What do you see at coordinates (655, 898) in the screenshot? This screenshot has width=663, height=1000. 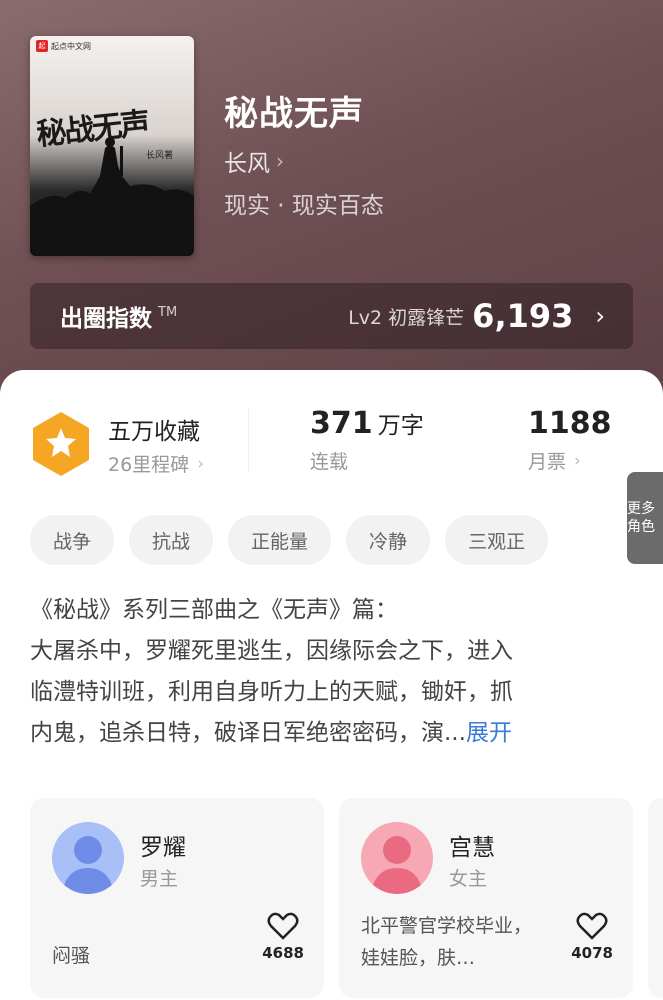 I see `character-card-peek` at bounding box center [655, 898].